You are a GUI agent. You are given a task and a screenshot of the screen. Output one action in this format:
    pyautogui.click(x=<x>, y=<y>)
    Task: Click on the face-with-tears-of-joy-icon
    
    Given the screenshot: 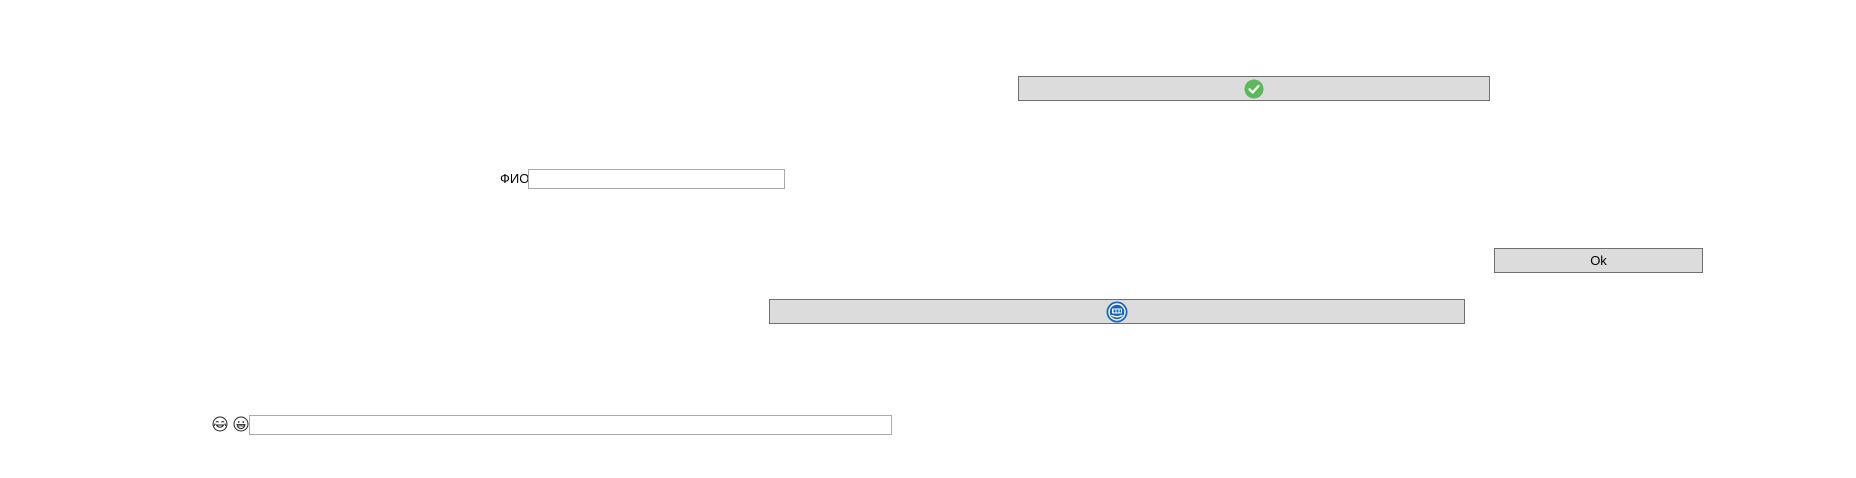 What is the action you would take?
    pyautogui.click(x=220, y=424)
    